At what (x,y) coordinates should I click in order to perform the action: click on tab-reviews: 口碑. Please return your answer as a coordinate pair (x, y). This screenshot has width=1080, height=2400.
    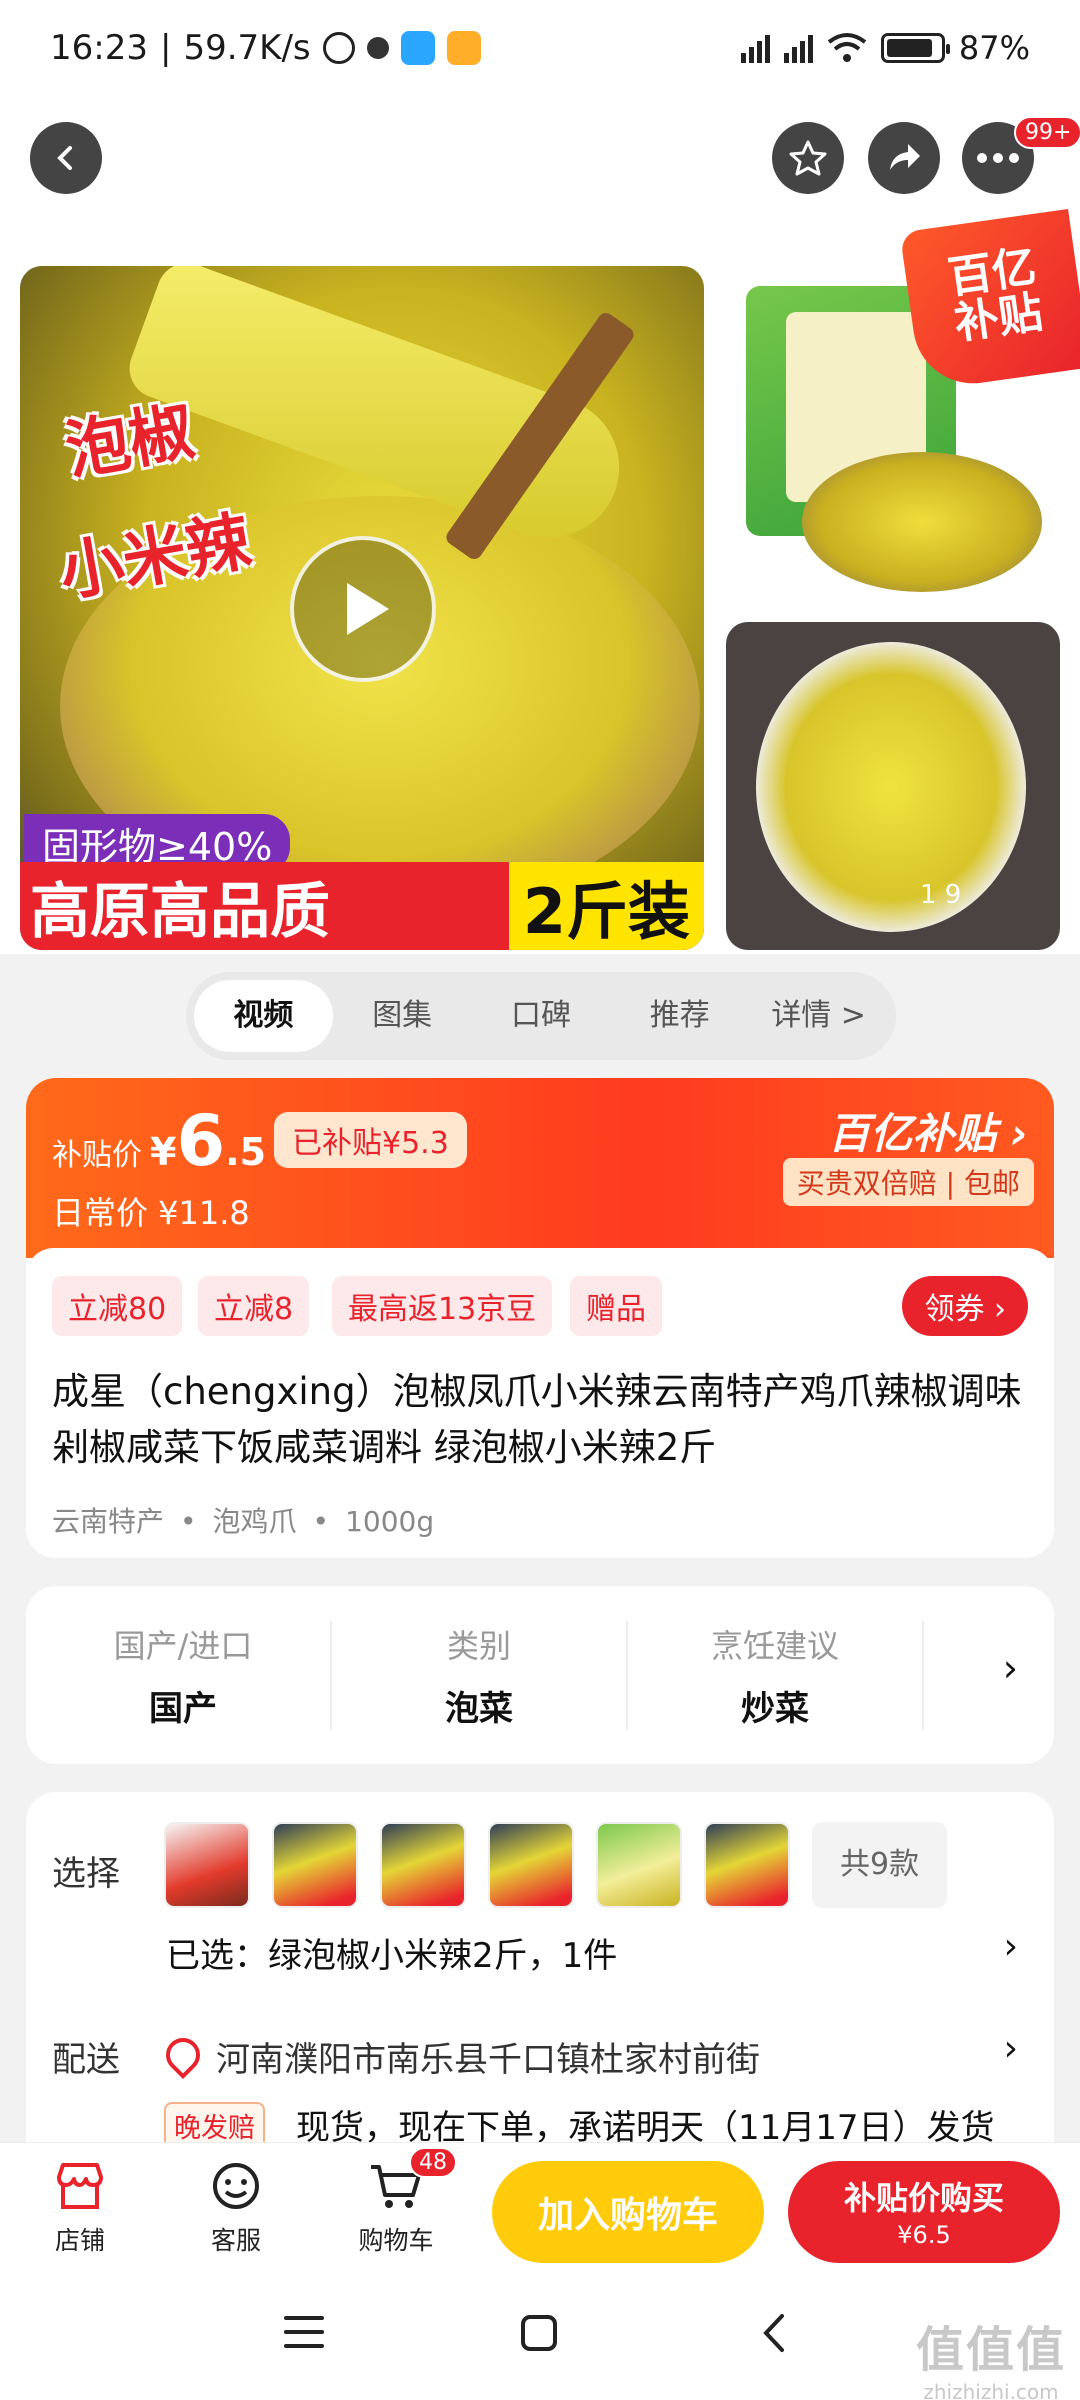
    Looking at the image, I should click on (541, 1016).